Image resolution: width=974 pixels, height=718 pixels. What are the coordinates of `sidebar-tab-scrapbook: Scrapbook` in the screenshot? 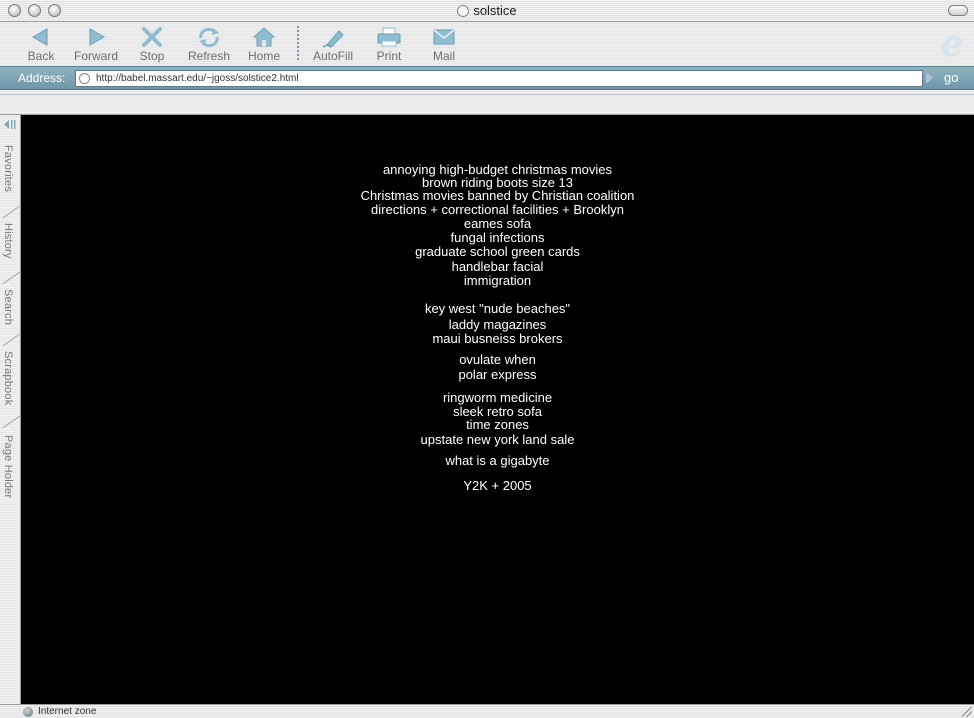 It's located at (10, 378).